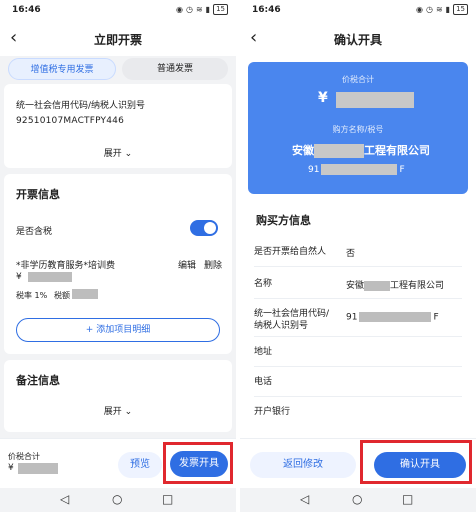  Describe the element at coordinates (32, 295) in the screenshot. I see `tax-rate: 税率 1%` at that location.